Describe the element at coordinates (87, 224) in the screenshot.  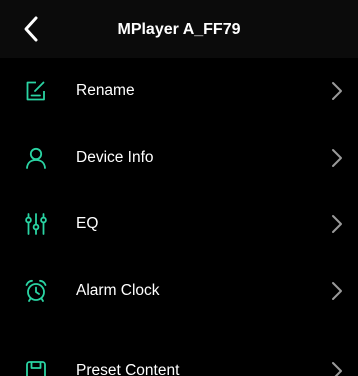
I see `menu-item-label: EQ` at that location.